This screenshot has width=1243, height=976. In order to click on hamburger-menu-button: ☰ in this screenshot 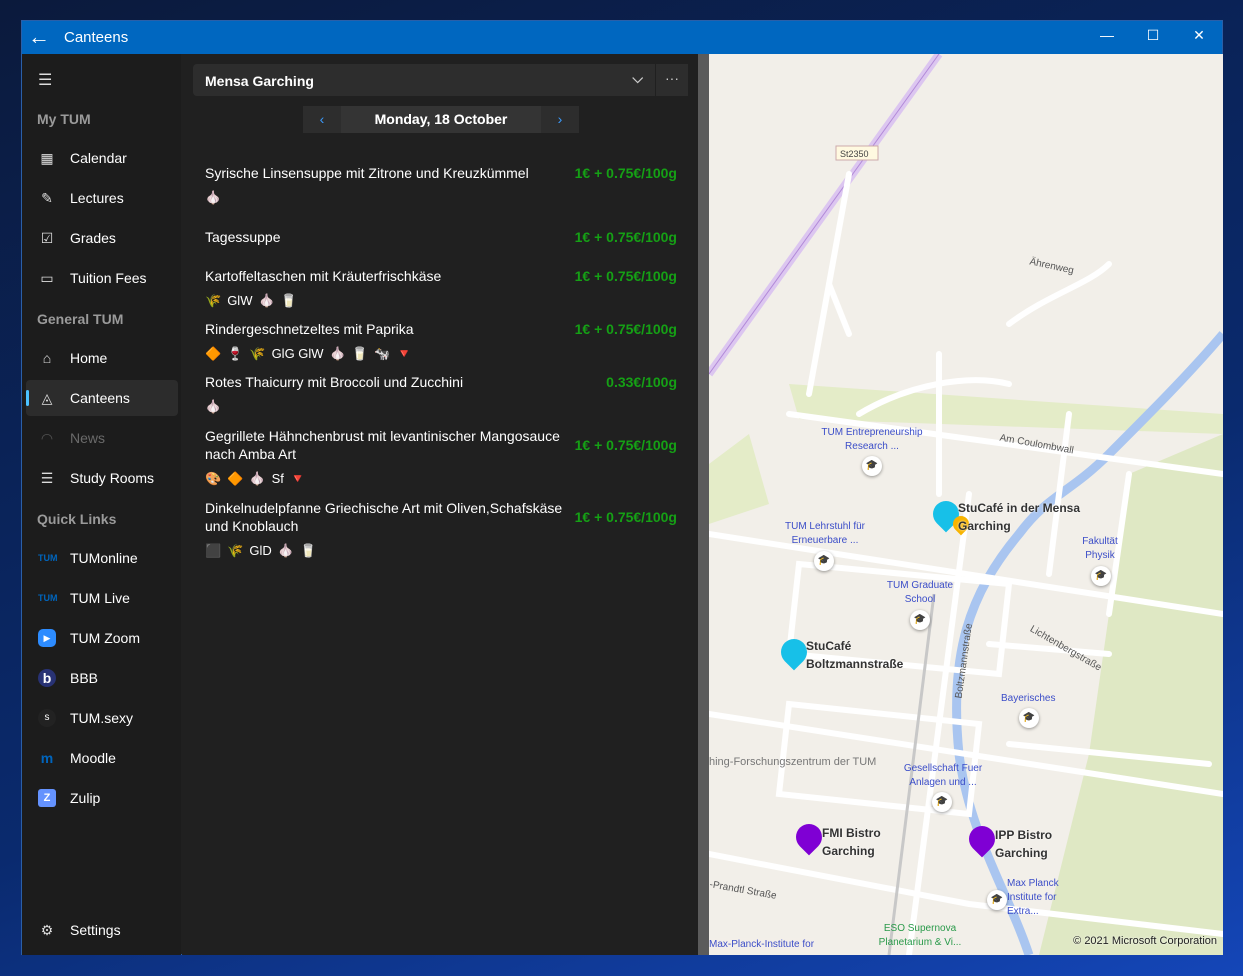, I will do `click(45, 80)`.